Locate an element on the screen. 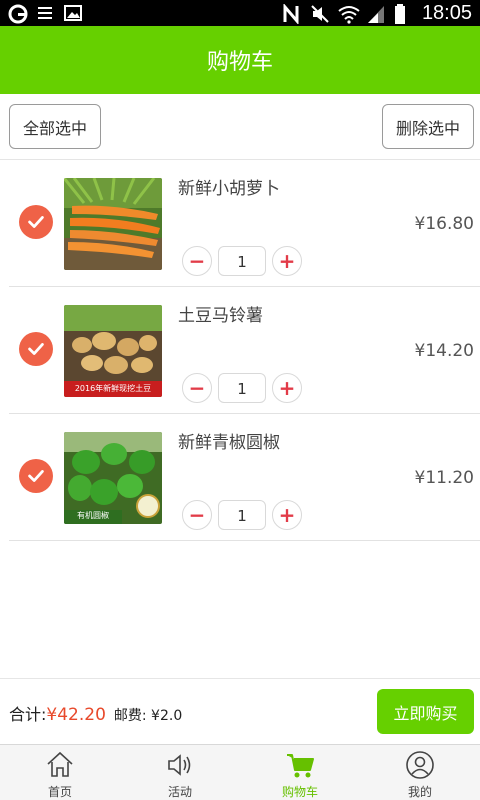 The height and width of the screenshot is (800, 480). item-price: ¥14.20 is located at coordinates (444, 351).